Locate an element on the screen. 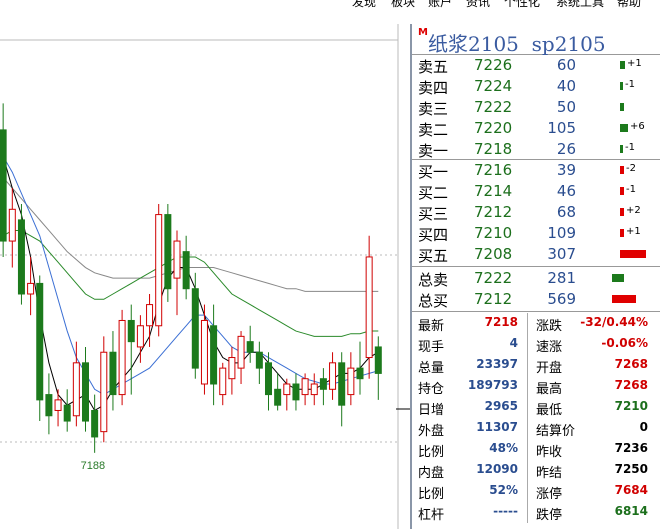 The image size is (660, 529). total-price: 7212 is located at coordinates (493, 299).